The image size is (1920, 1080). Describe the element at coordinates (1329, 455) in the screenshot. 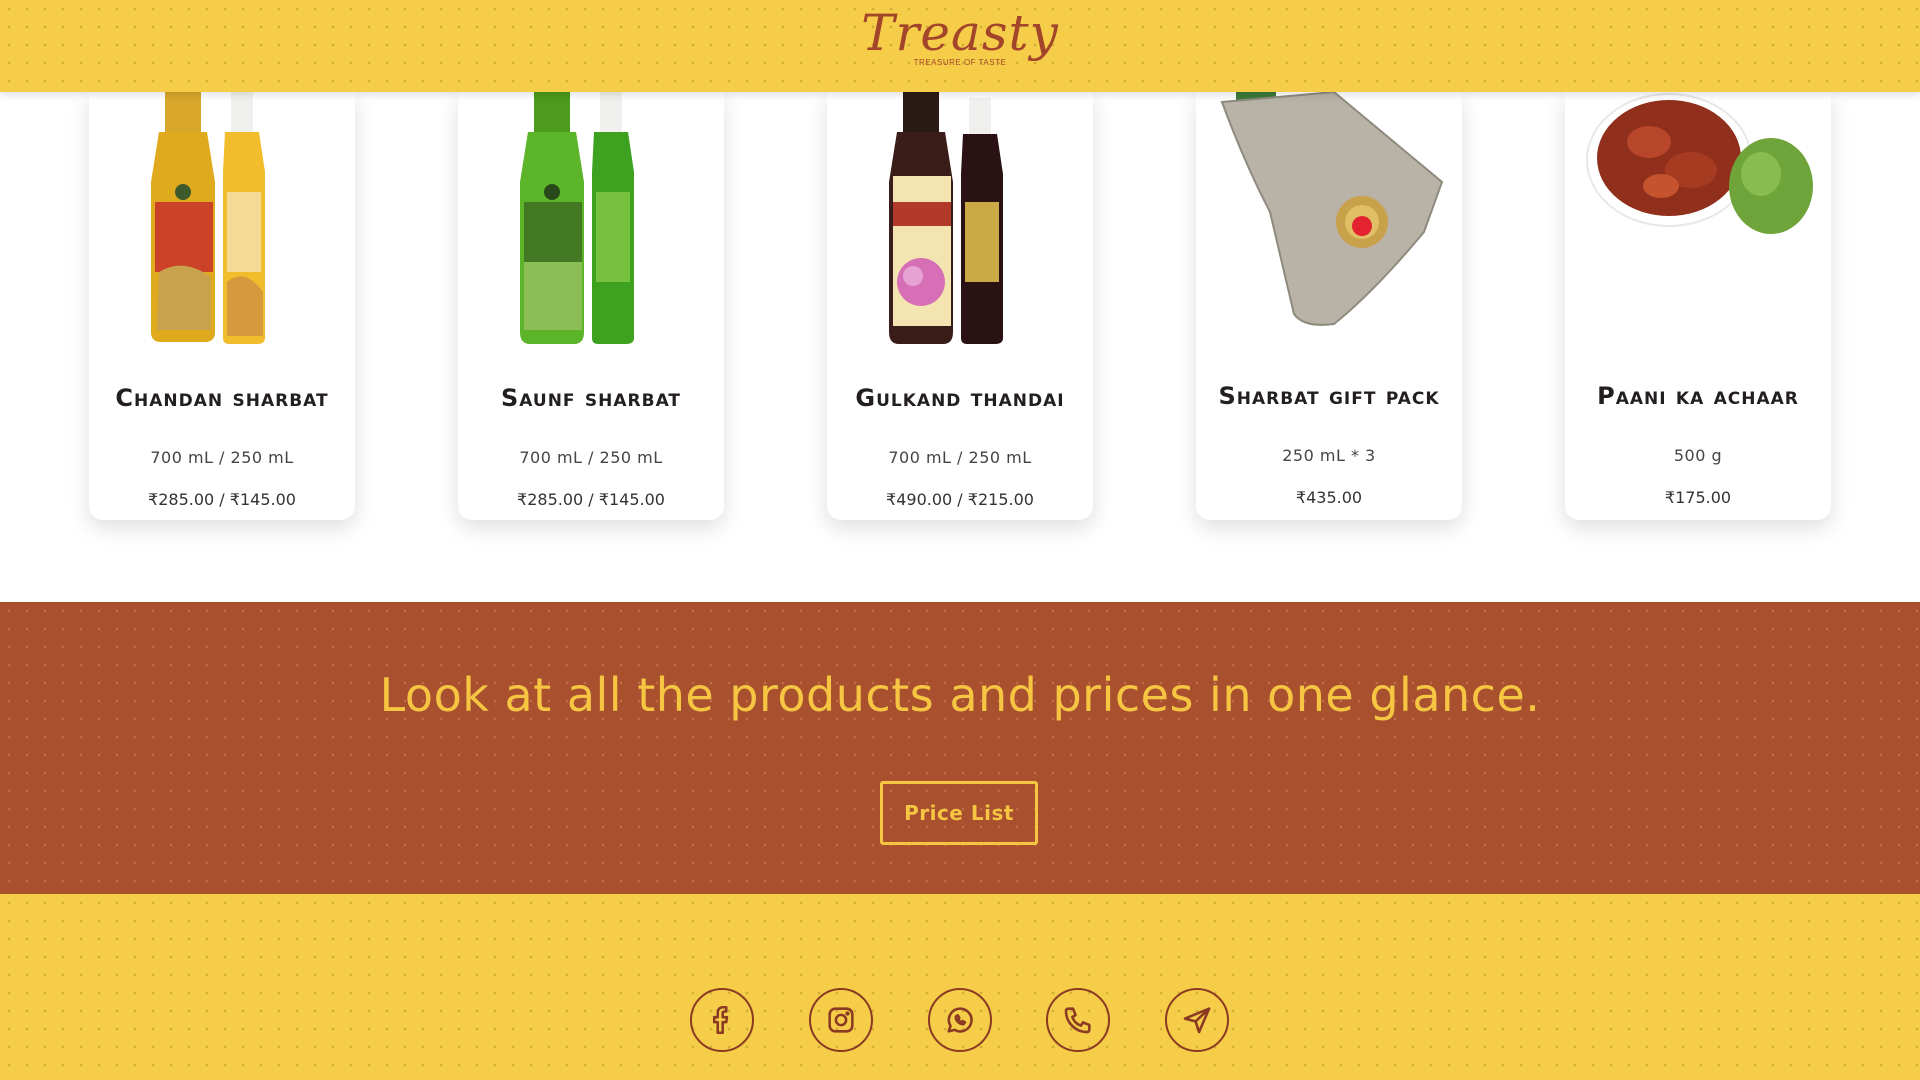

I see `product-size: 250 mL * 3` at that location.